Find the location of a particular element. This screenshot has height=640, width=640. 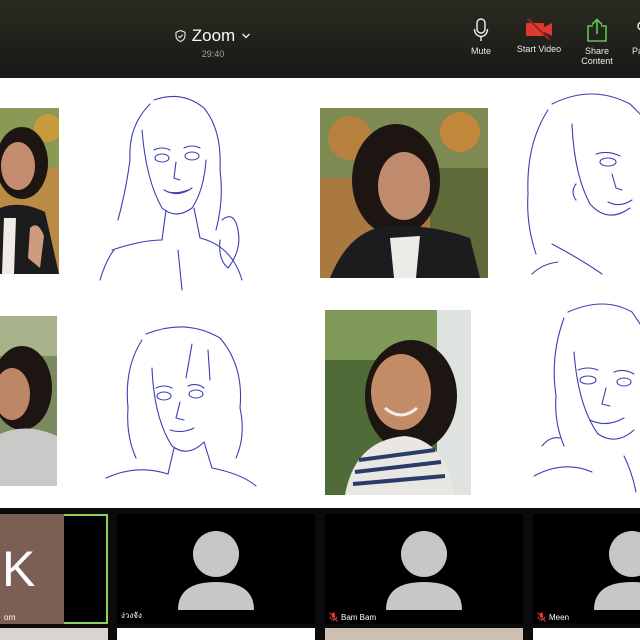

participant-name: Meen is located at coordinates (559, 617).